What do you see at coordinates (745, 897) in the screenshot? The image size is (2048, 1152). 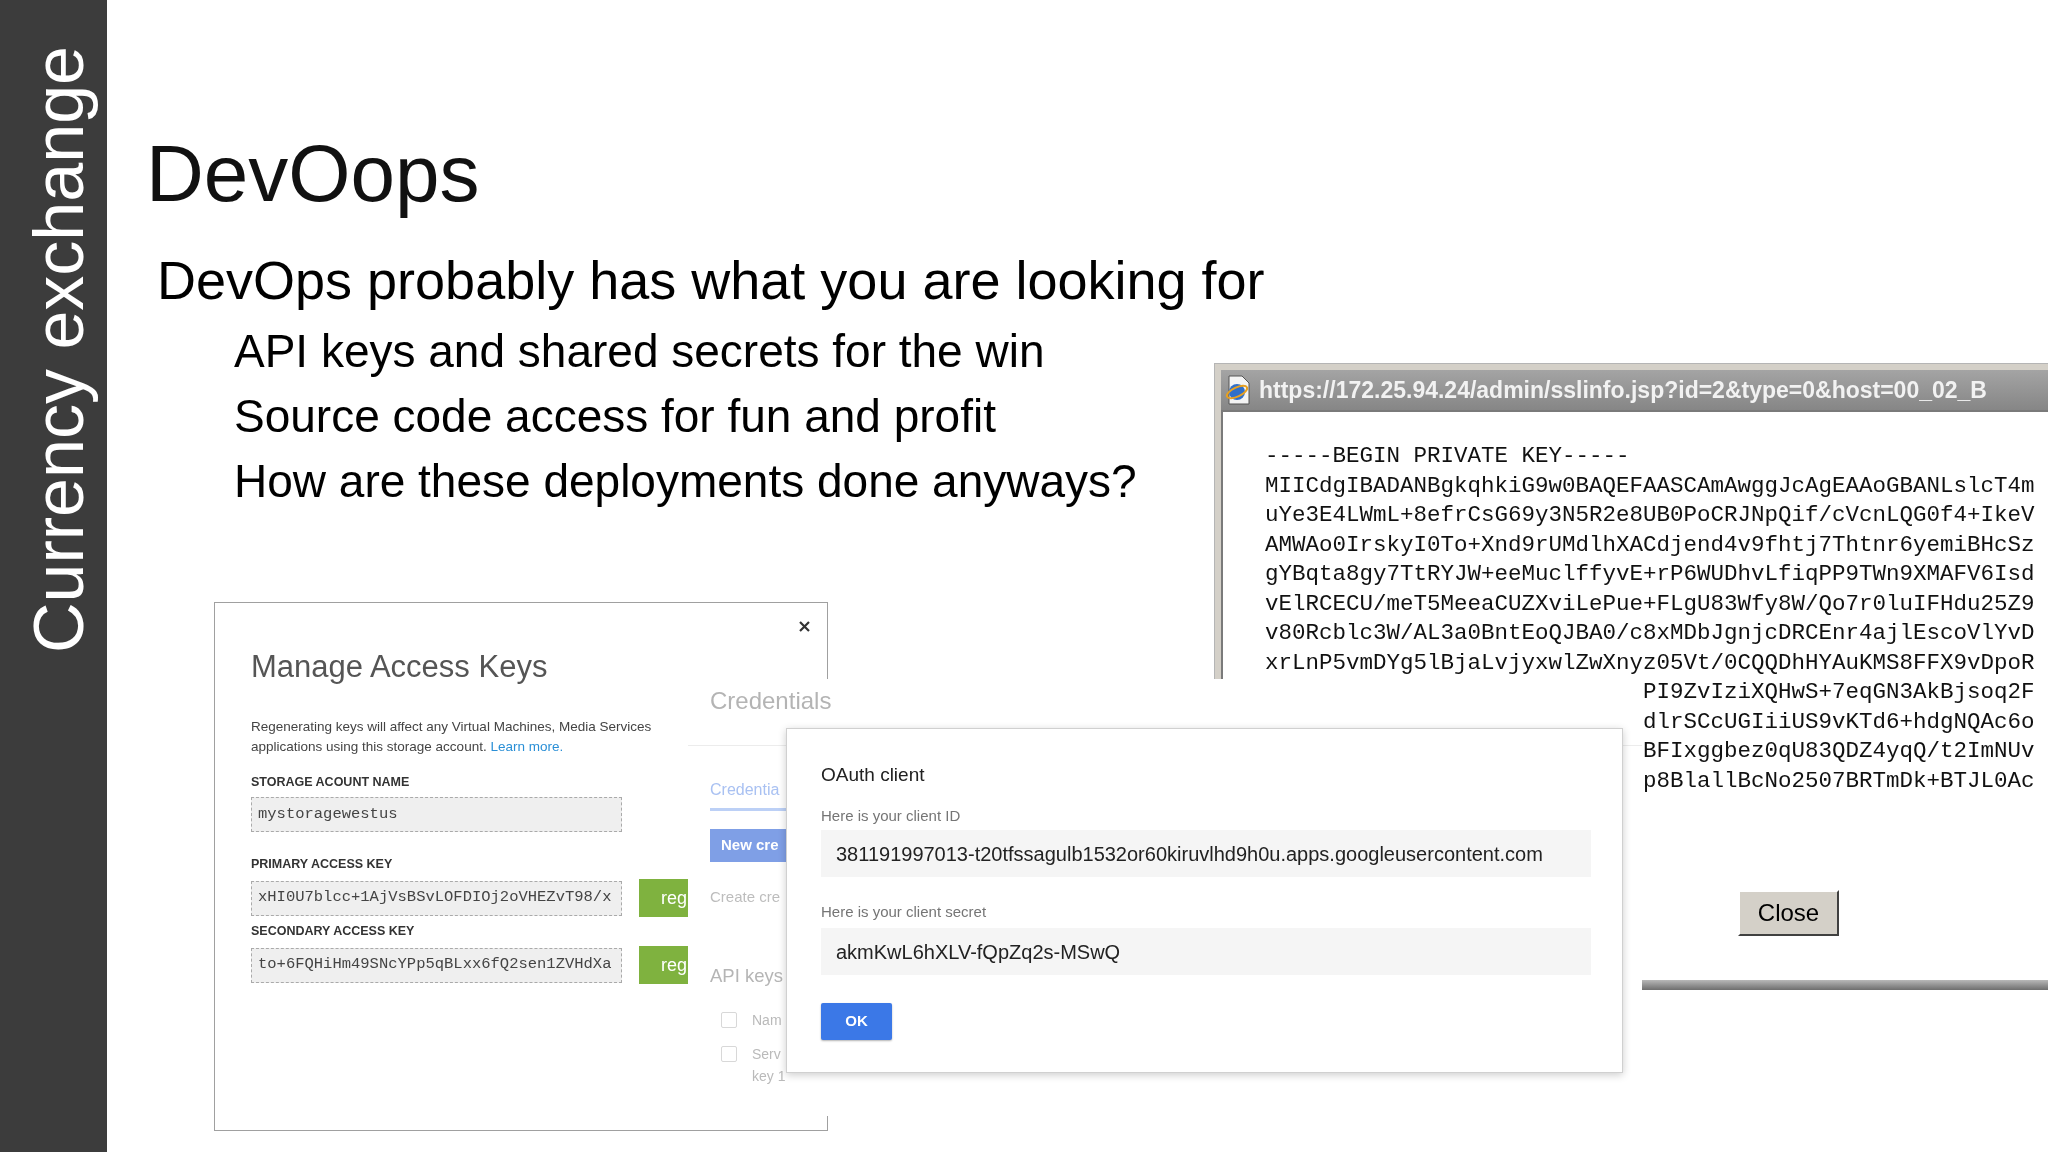 I see `menu-text: Create cre` at bounding box center [745, 897].